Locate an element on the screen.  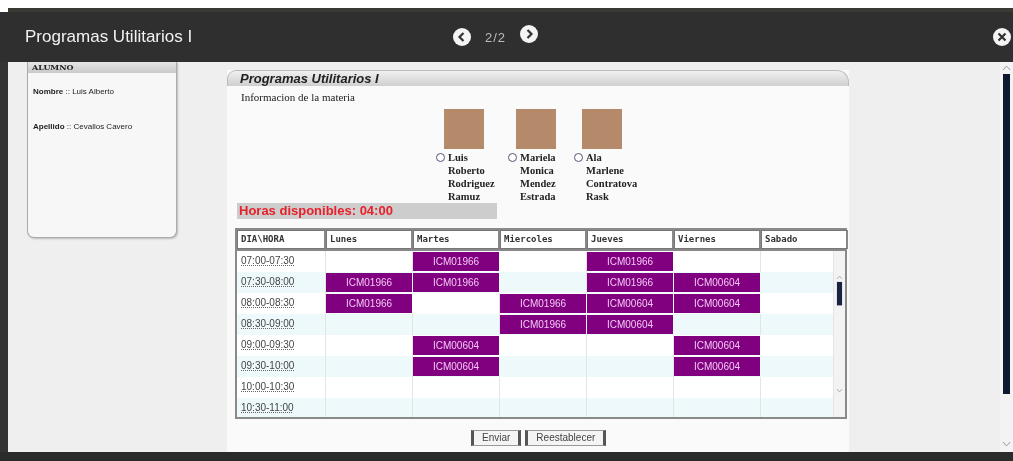
window-title: Programas Utilitarios I is located at coordinates (109, 37).